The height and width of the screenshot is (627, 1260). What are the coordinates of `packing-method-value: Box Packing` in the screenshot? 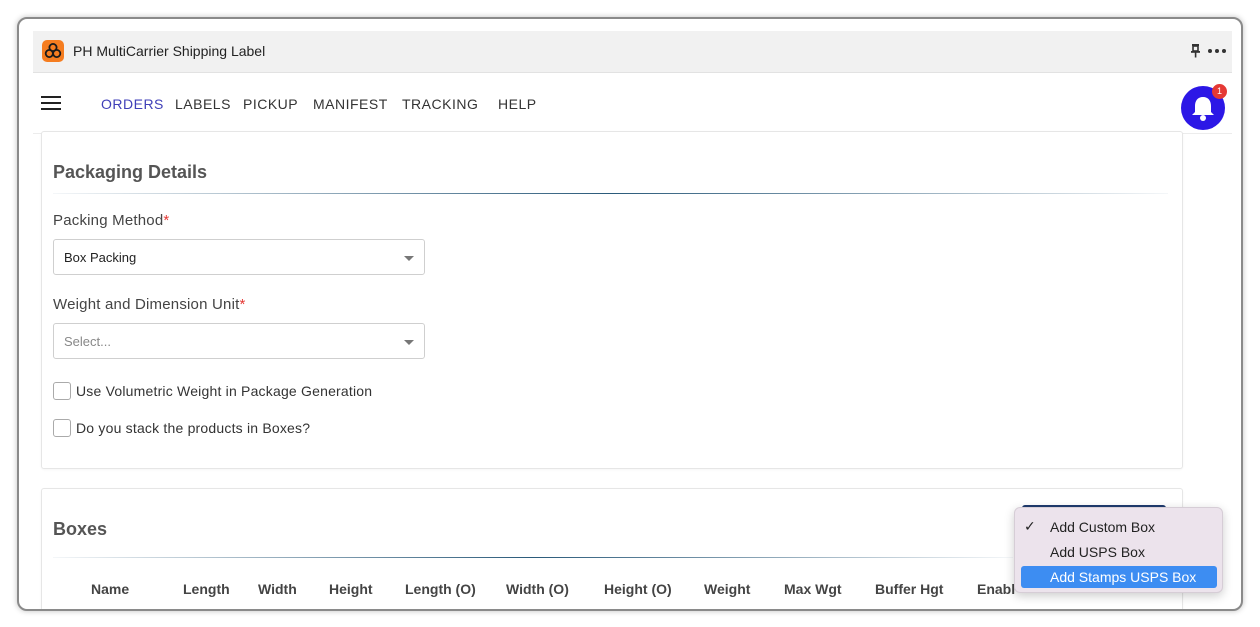 It's located at (100, 257).